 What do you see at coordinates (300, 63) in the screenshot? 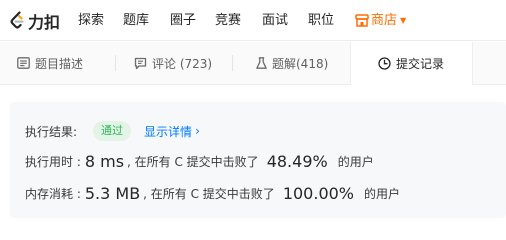
I see `tab-label: 题解(418)` at bounding box center [300, 63].